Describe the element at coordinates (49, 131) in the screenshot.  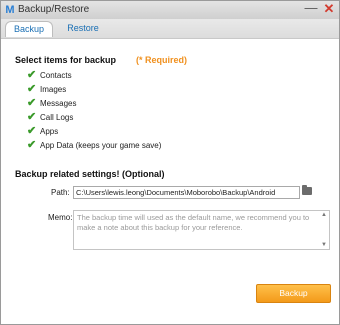
I see `checkbox-label: Apps` at that location.